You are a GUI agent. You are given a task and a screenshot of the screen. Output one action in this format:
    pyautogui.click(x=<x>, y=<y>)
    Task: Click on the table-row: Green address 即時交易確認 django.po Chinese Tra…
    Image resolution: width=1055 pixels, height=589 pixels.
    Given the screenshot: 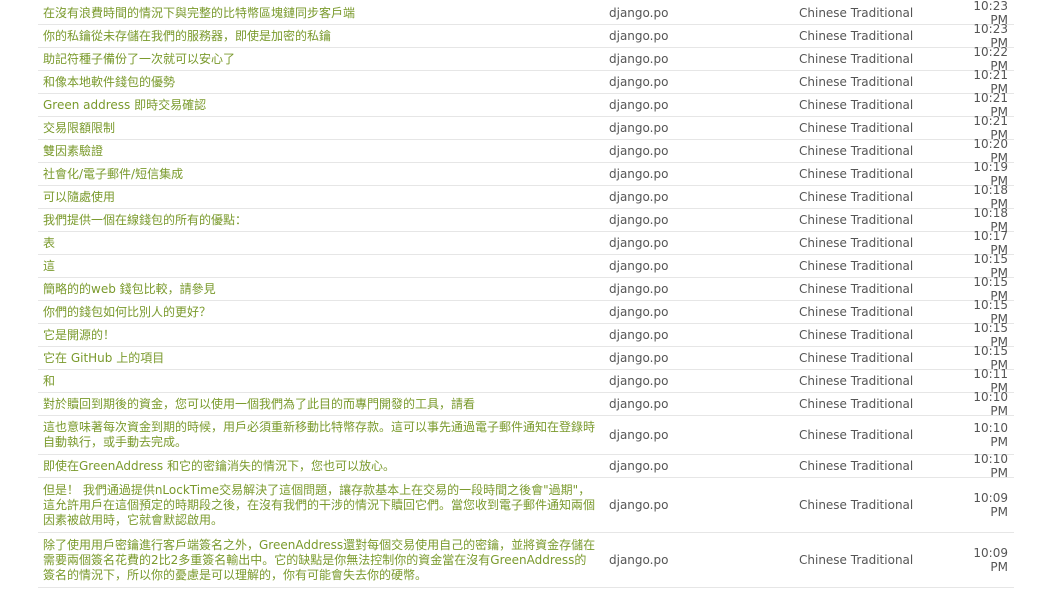 What is the action you would take?
    pyautogui.click(x=526, y=105)
    